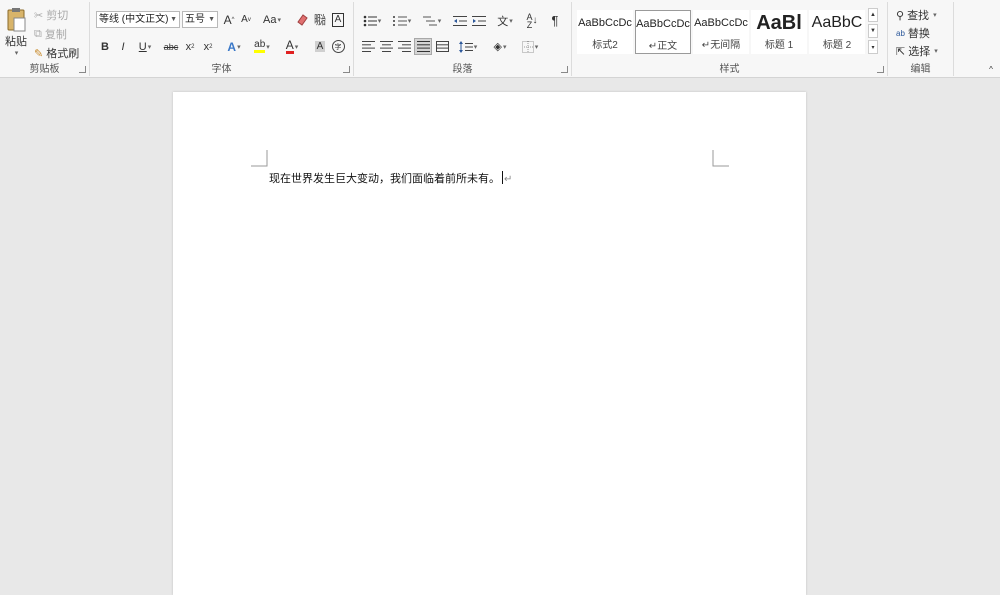  I want to click on borders-icon, so click(527, 46).